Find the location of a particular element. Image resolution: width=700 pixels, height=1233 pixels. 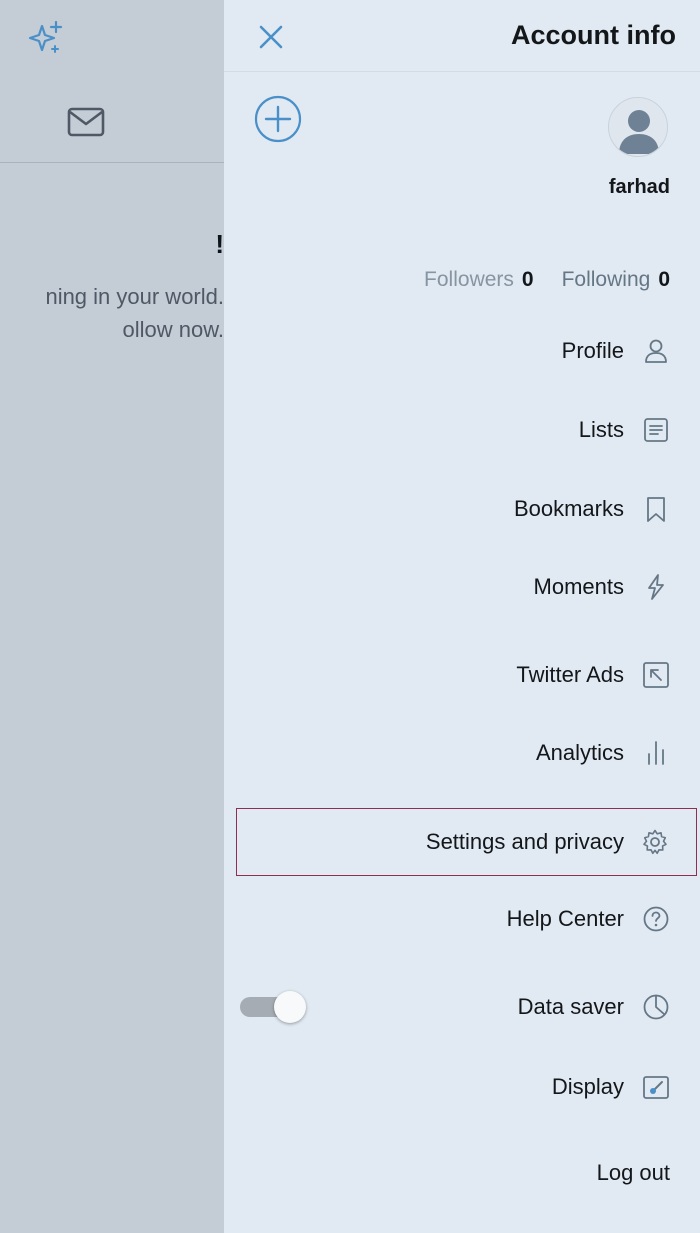

drawer-header: Account info is located at coordinates (462, 36).